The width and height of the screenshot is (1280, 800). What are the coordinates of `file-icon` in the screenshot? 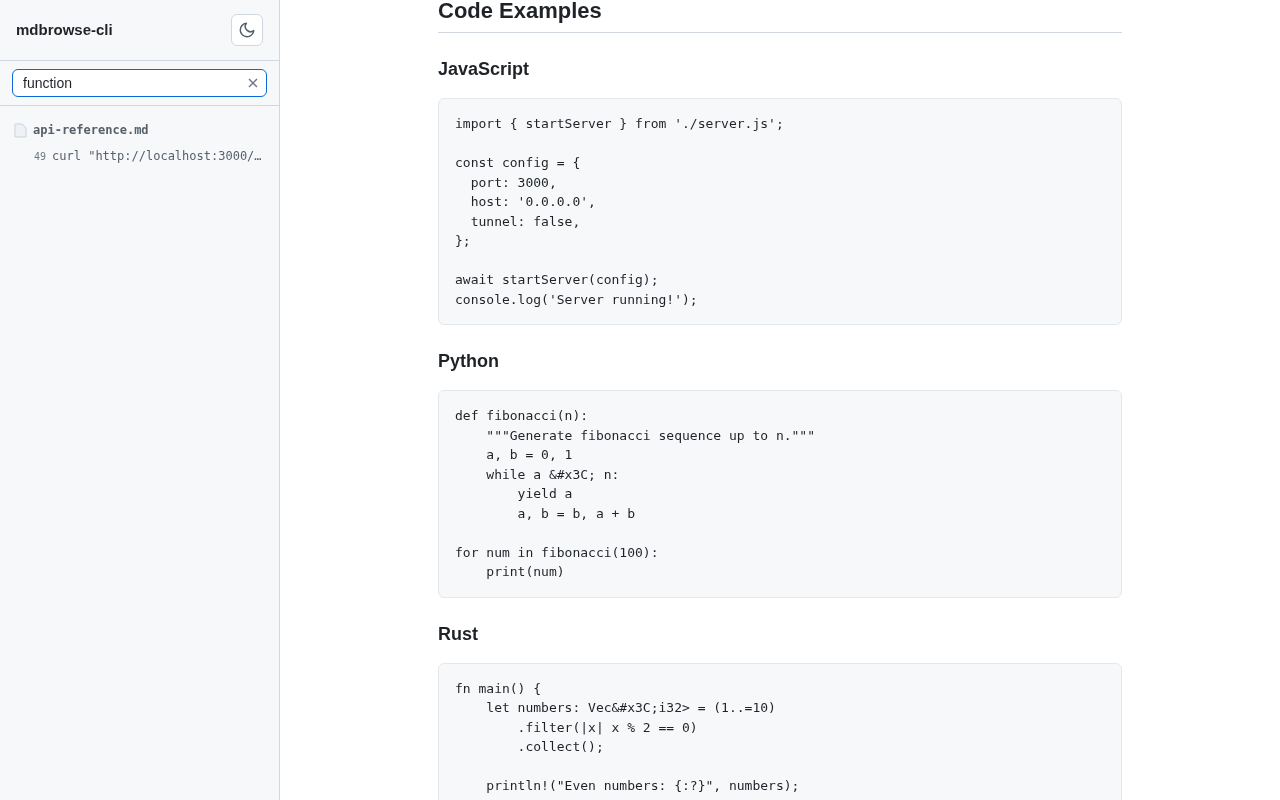 It's located at (20, 130).